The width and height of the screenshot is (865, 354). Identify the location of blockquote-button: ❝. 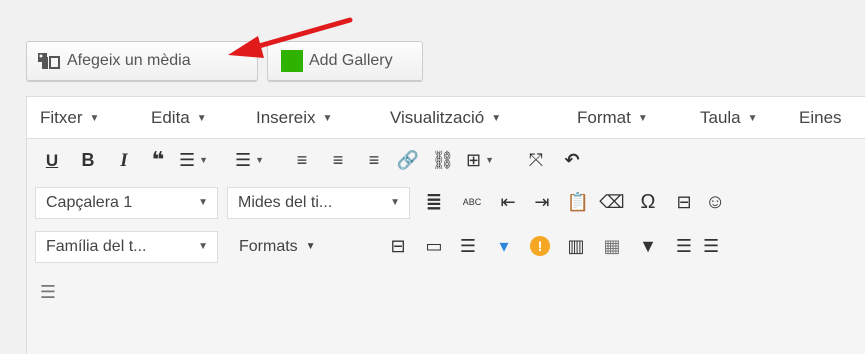
(158, 160).